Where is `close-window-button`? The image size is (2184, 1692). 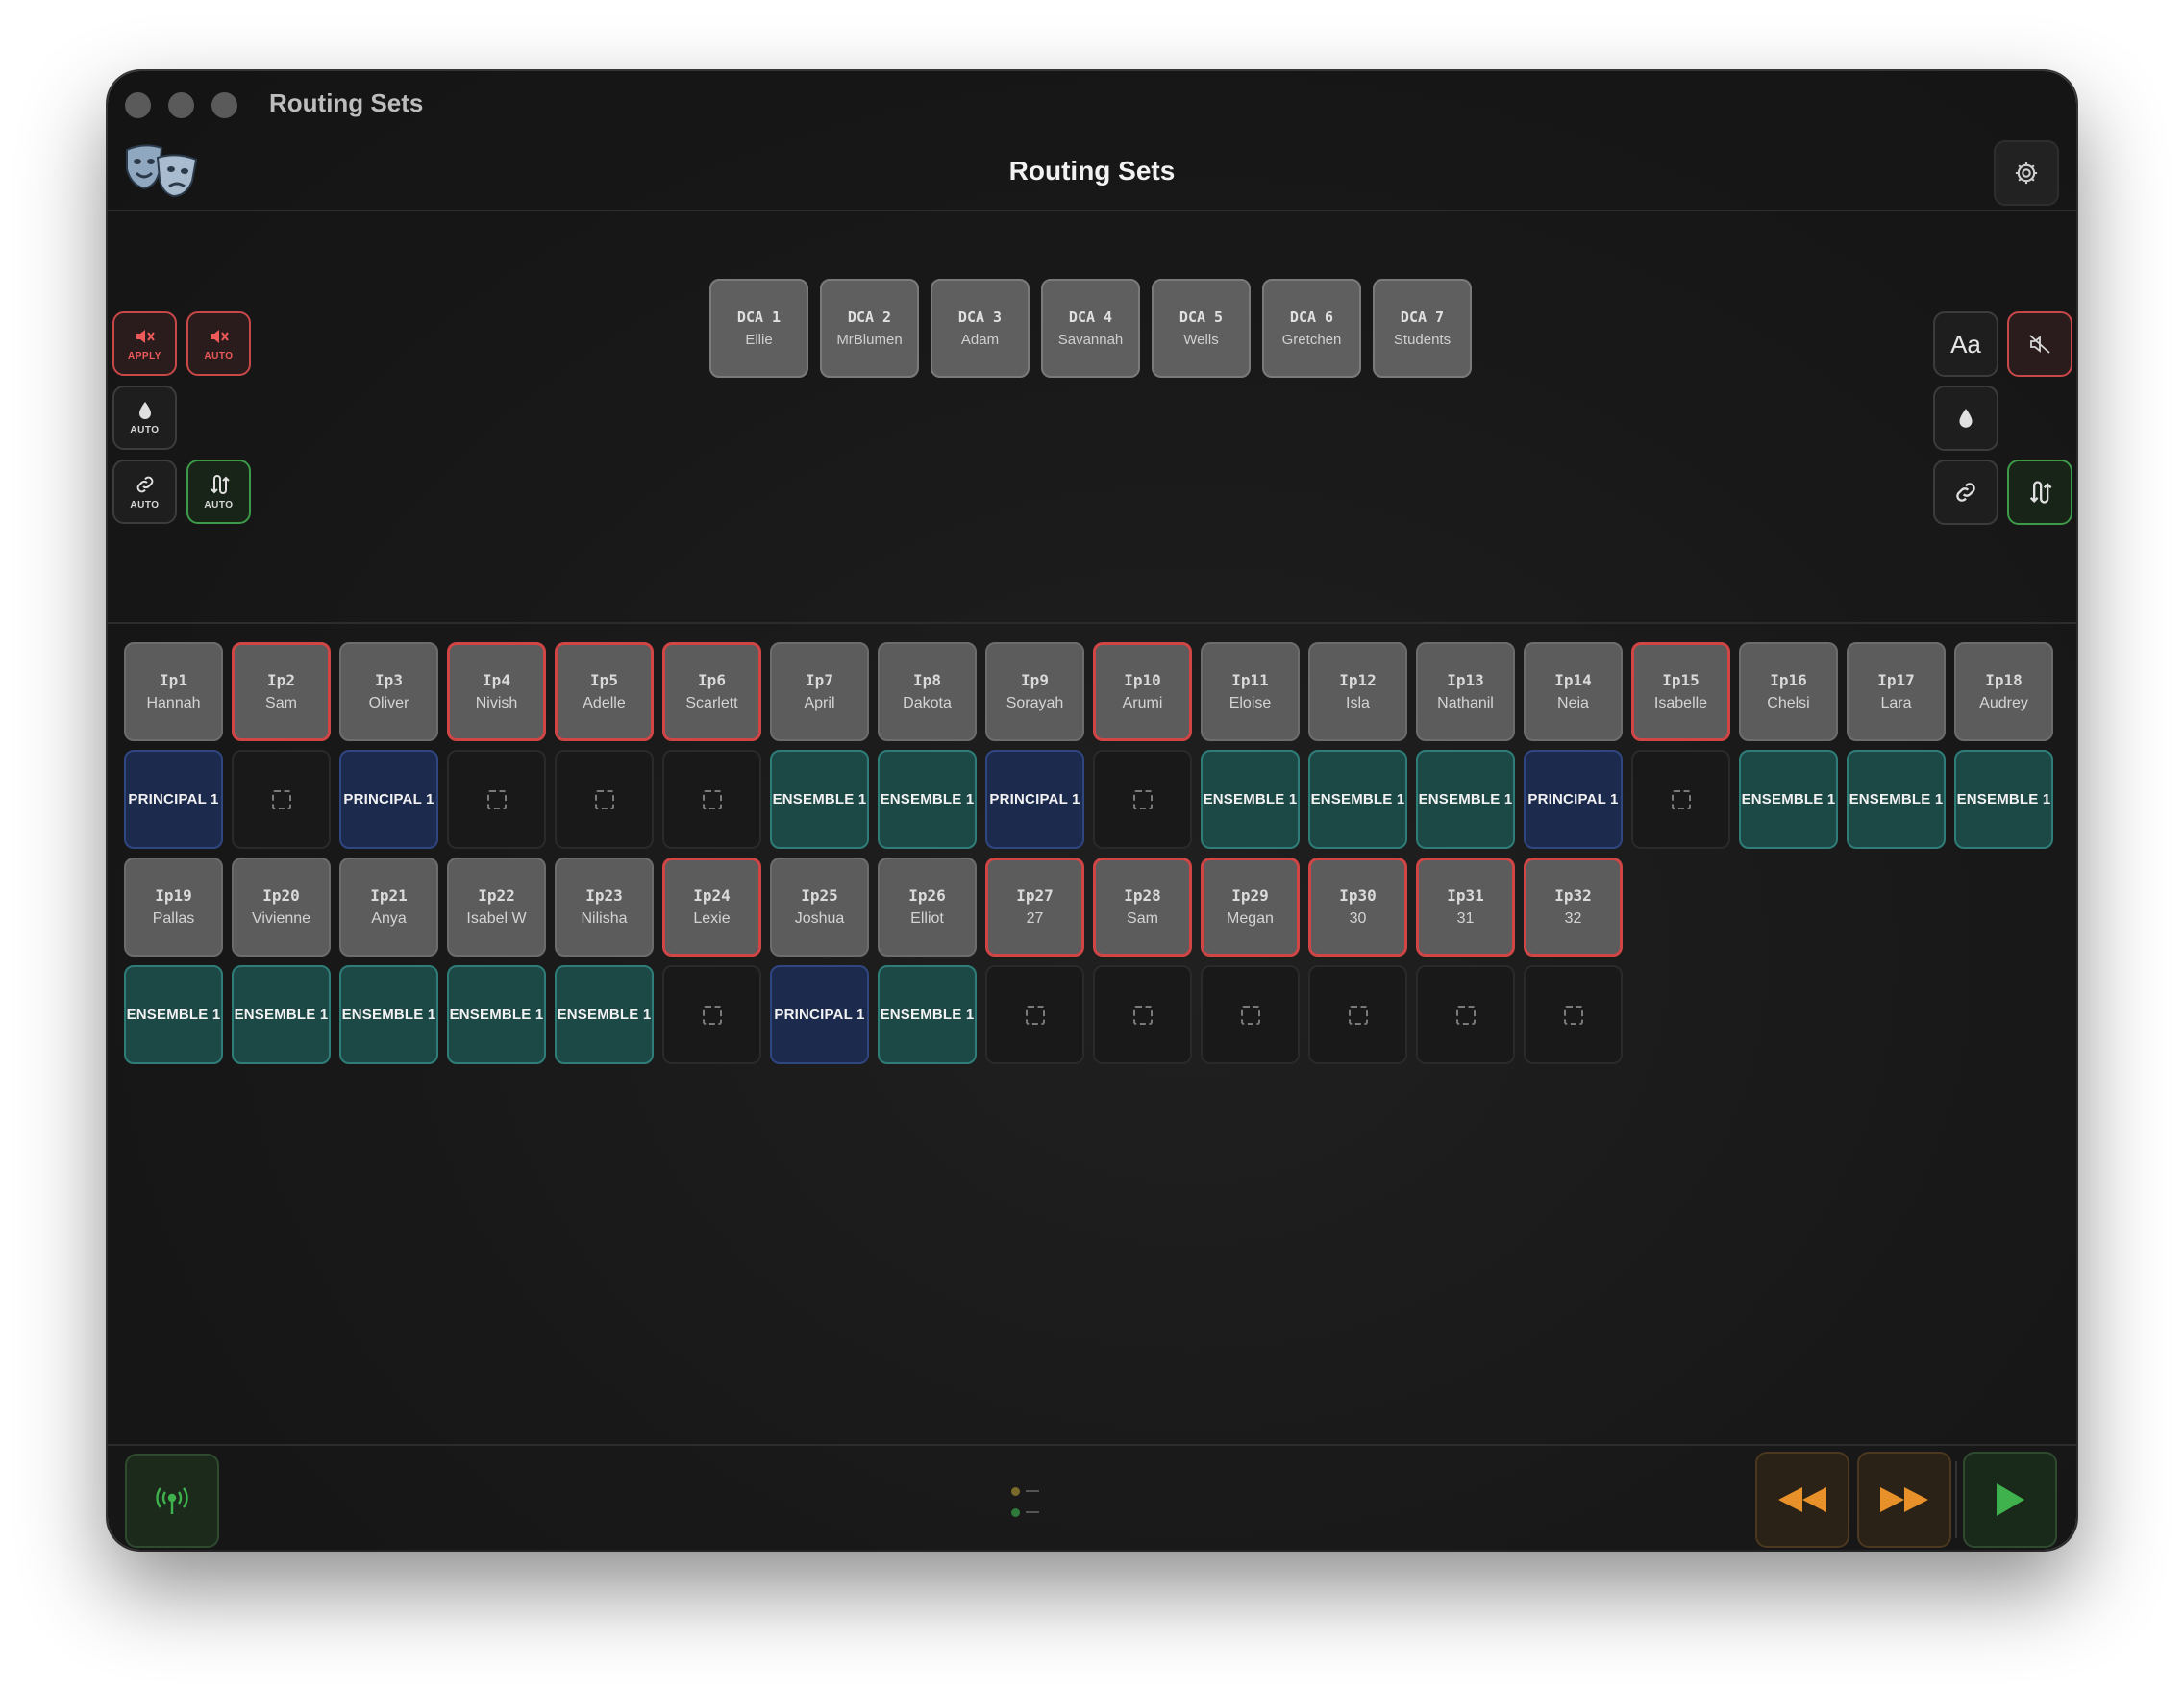 close-window-button is located at coordinates (138, 105).